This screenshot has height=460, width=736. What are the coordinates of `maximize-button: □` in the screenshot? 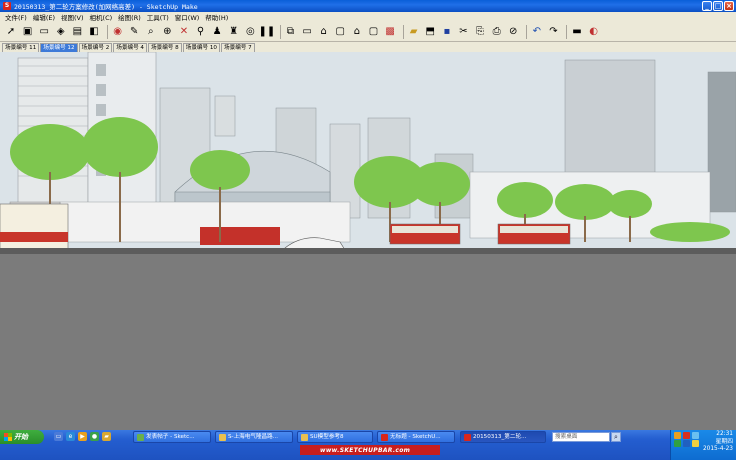 It's located at (718, 6).